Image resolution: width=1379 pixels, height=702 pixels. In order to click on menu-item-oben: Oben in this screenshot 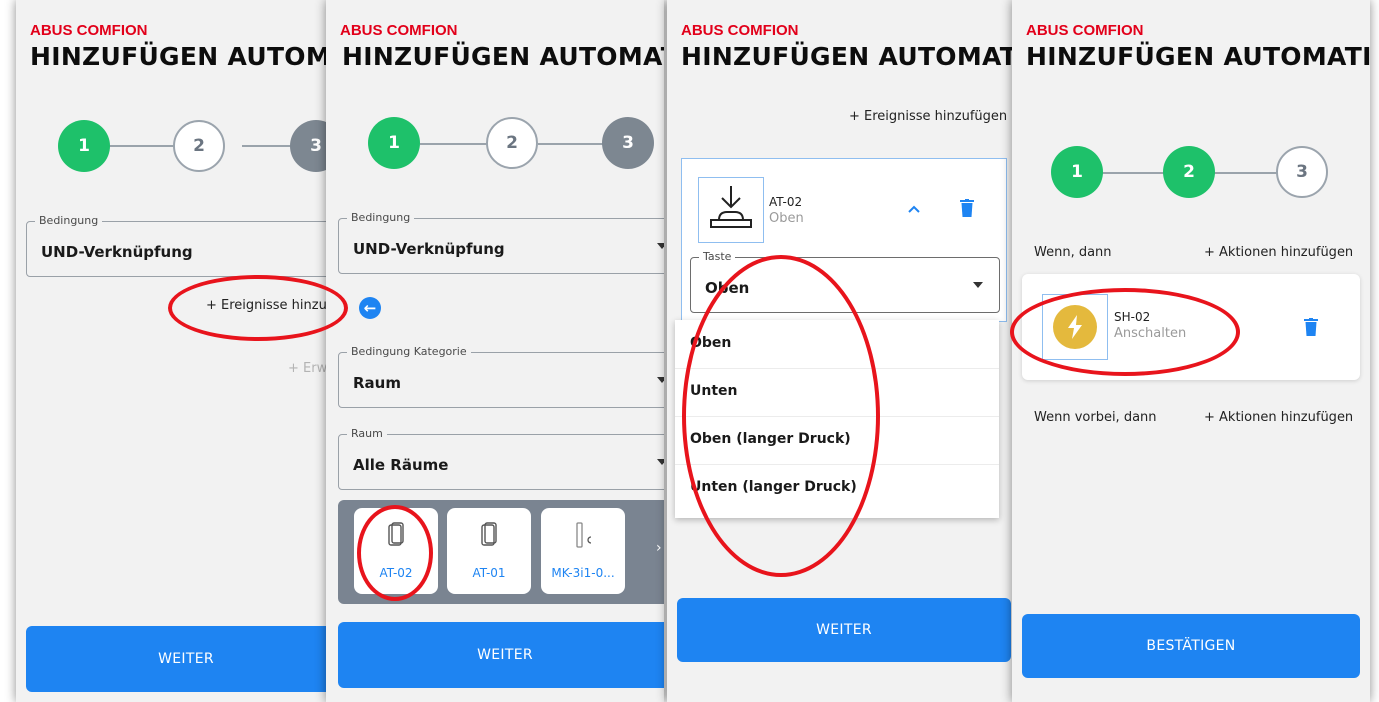, I will do `click(837, 344)`.